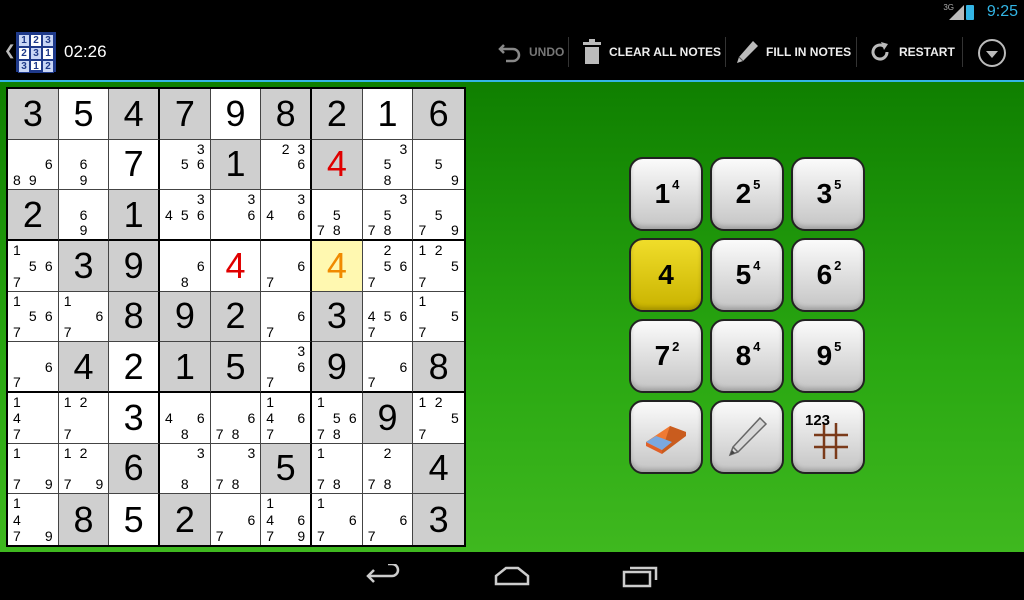 The image size is (1024, 600). Describe the element at coordinates (828, 356) in the screenshot. I see `number-key-9: 95` at that location.